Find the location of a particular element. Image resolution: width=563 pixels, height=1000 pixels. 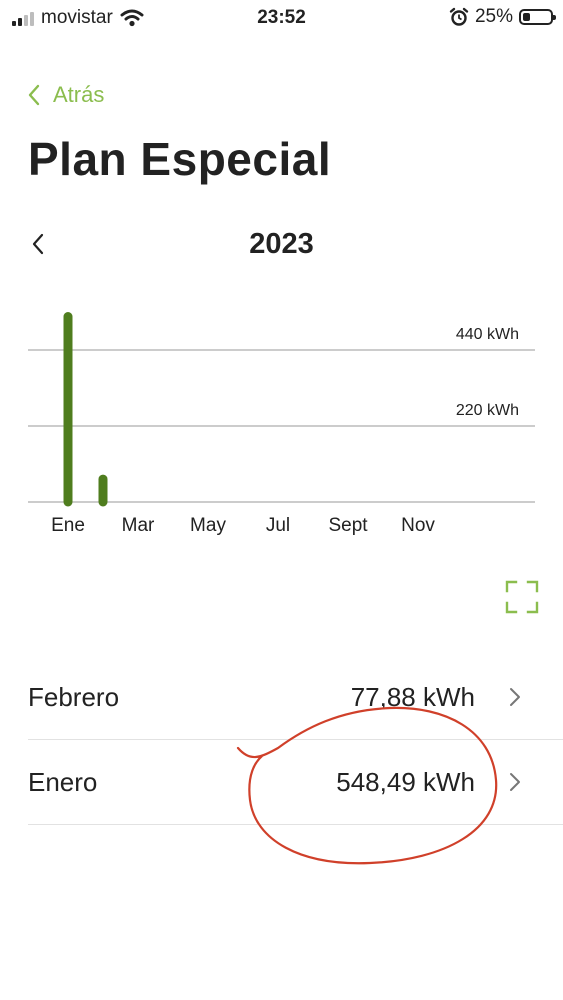

status-bar: movistar 23:52 25% is located at coordinates (281, 18).